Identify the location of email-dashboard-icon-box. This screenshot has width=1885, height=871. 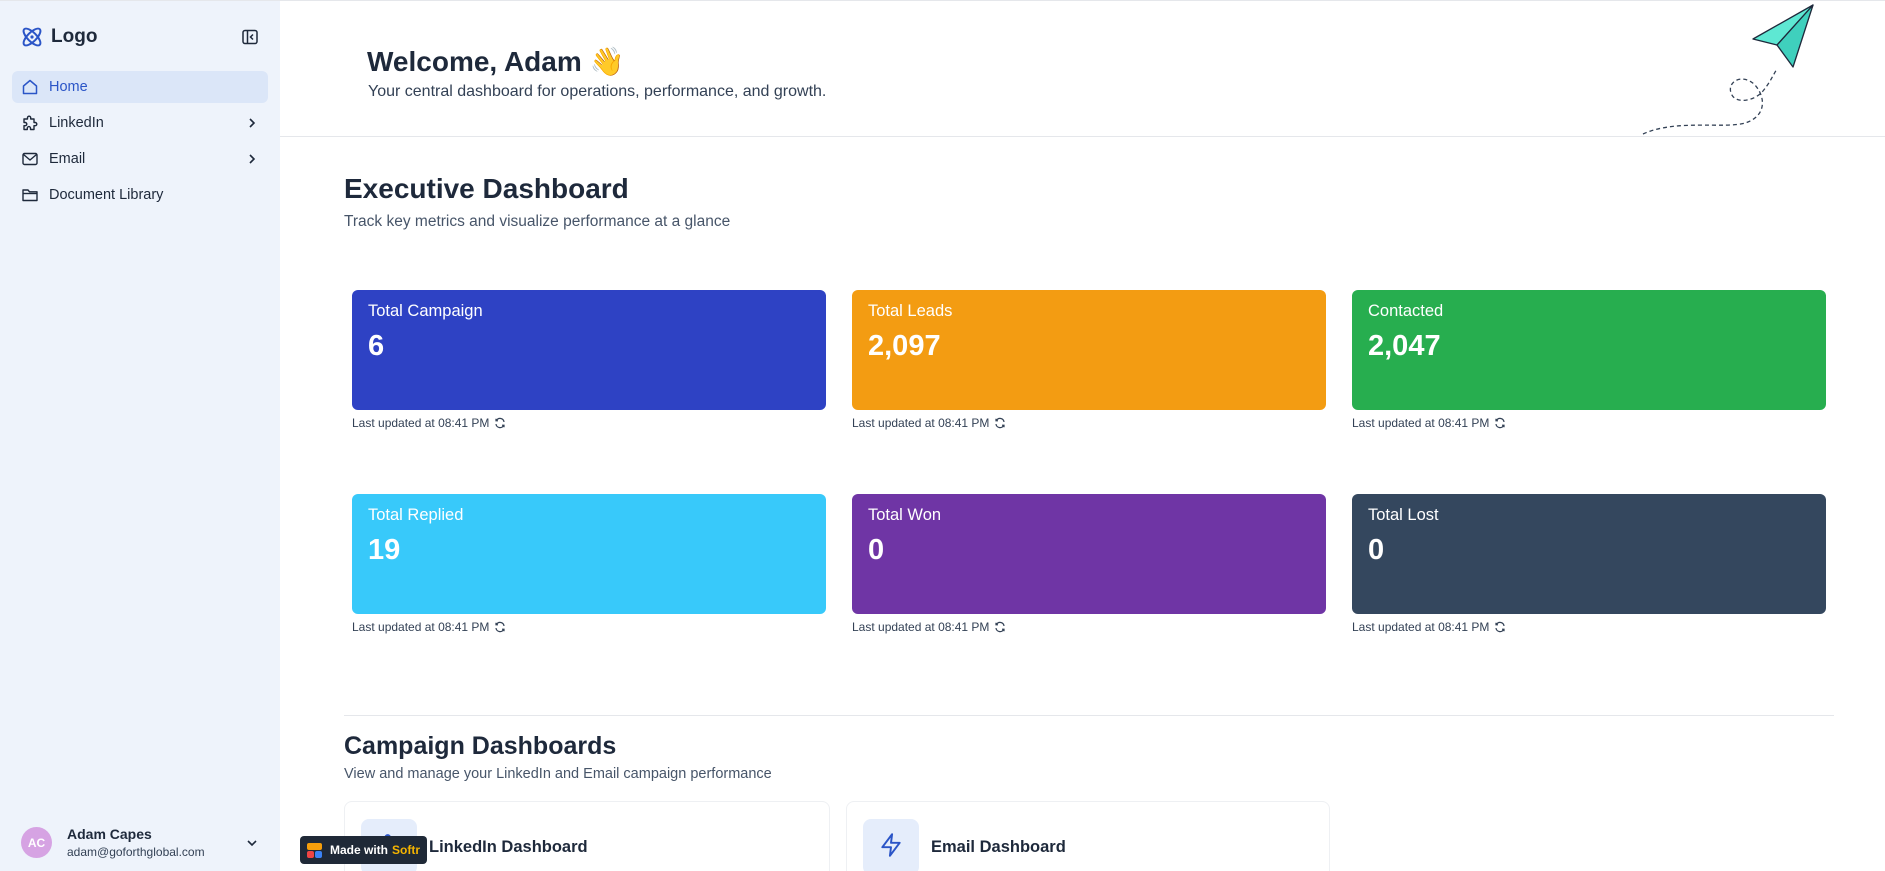
(891, 845).